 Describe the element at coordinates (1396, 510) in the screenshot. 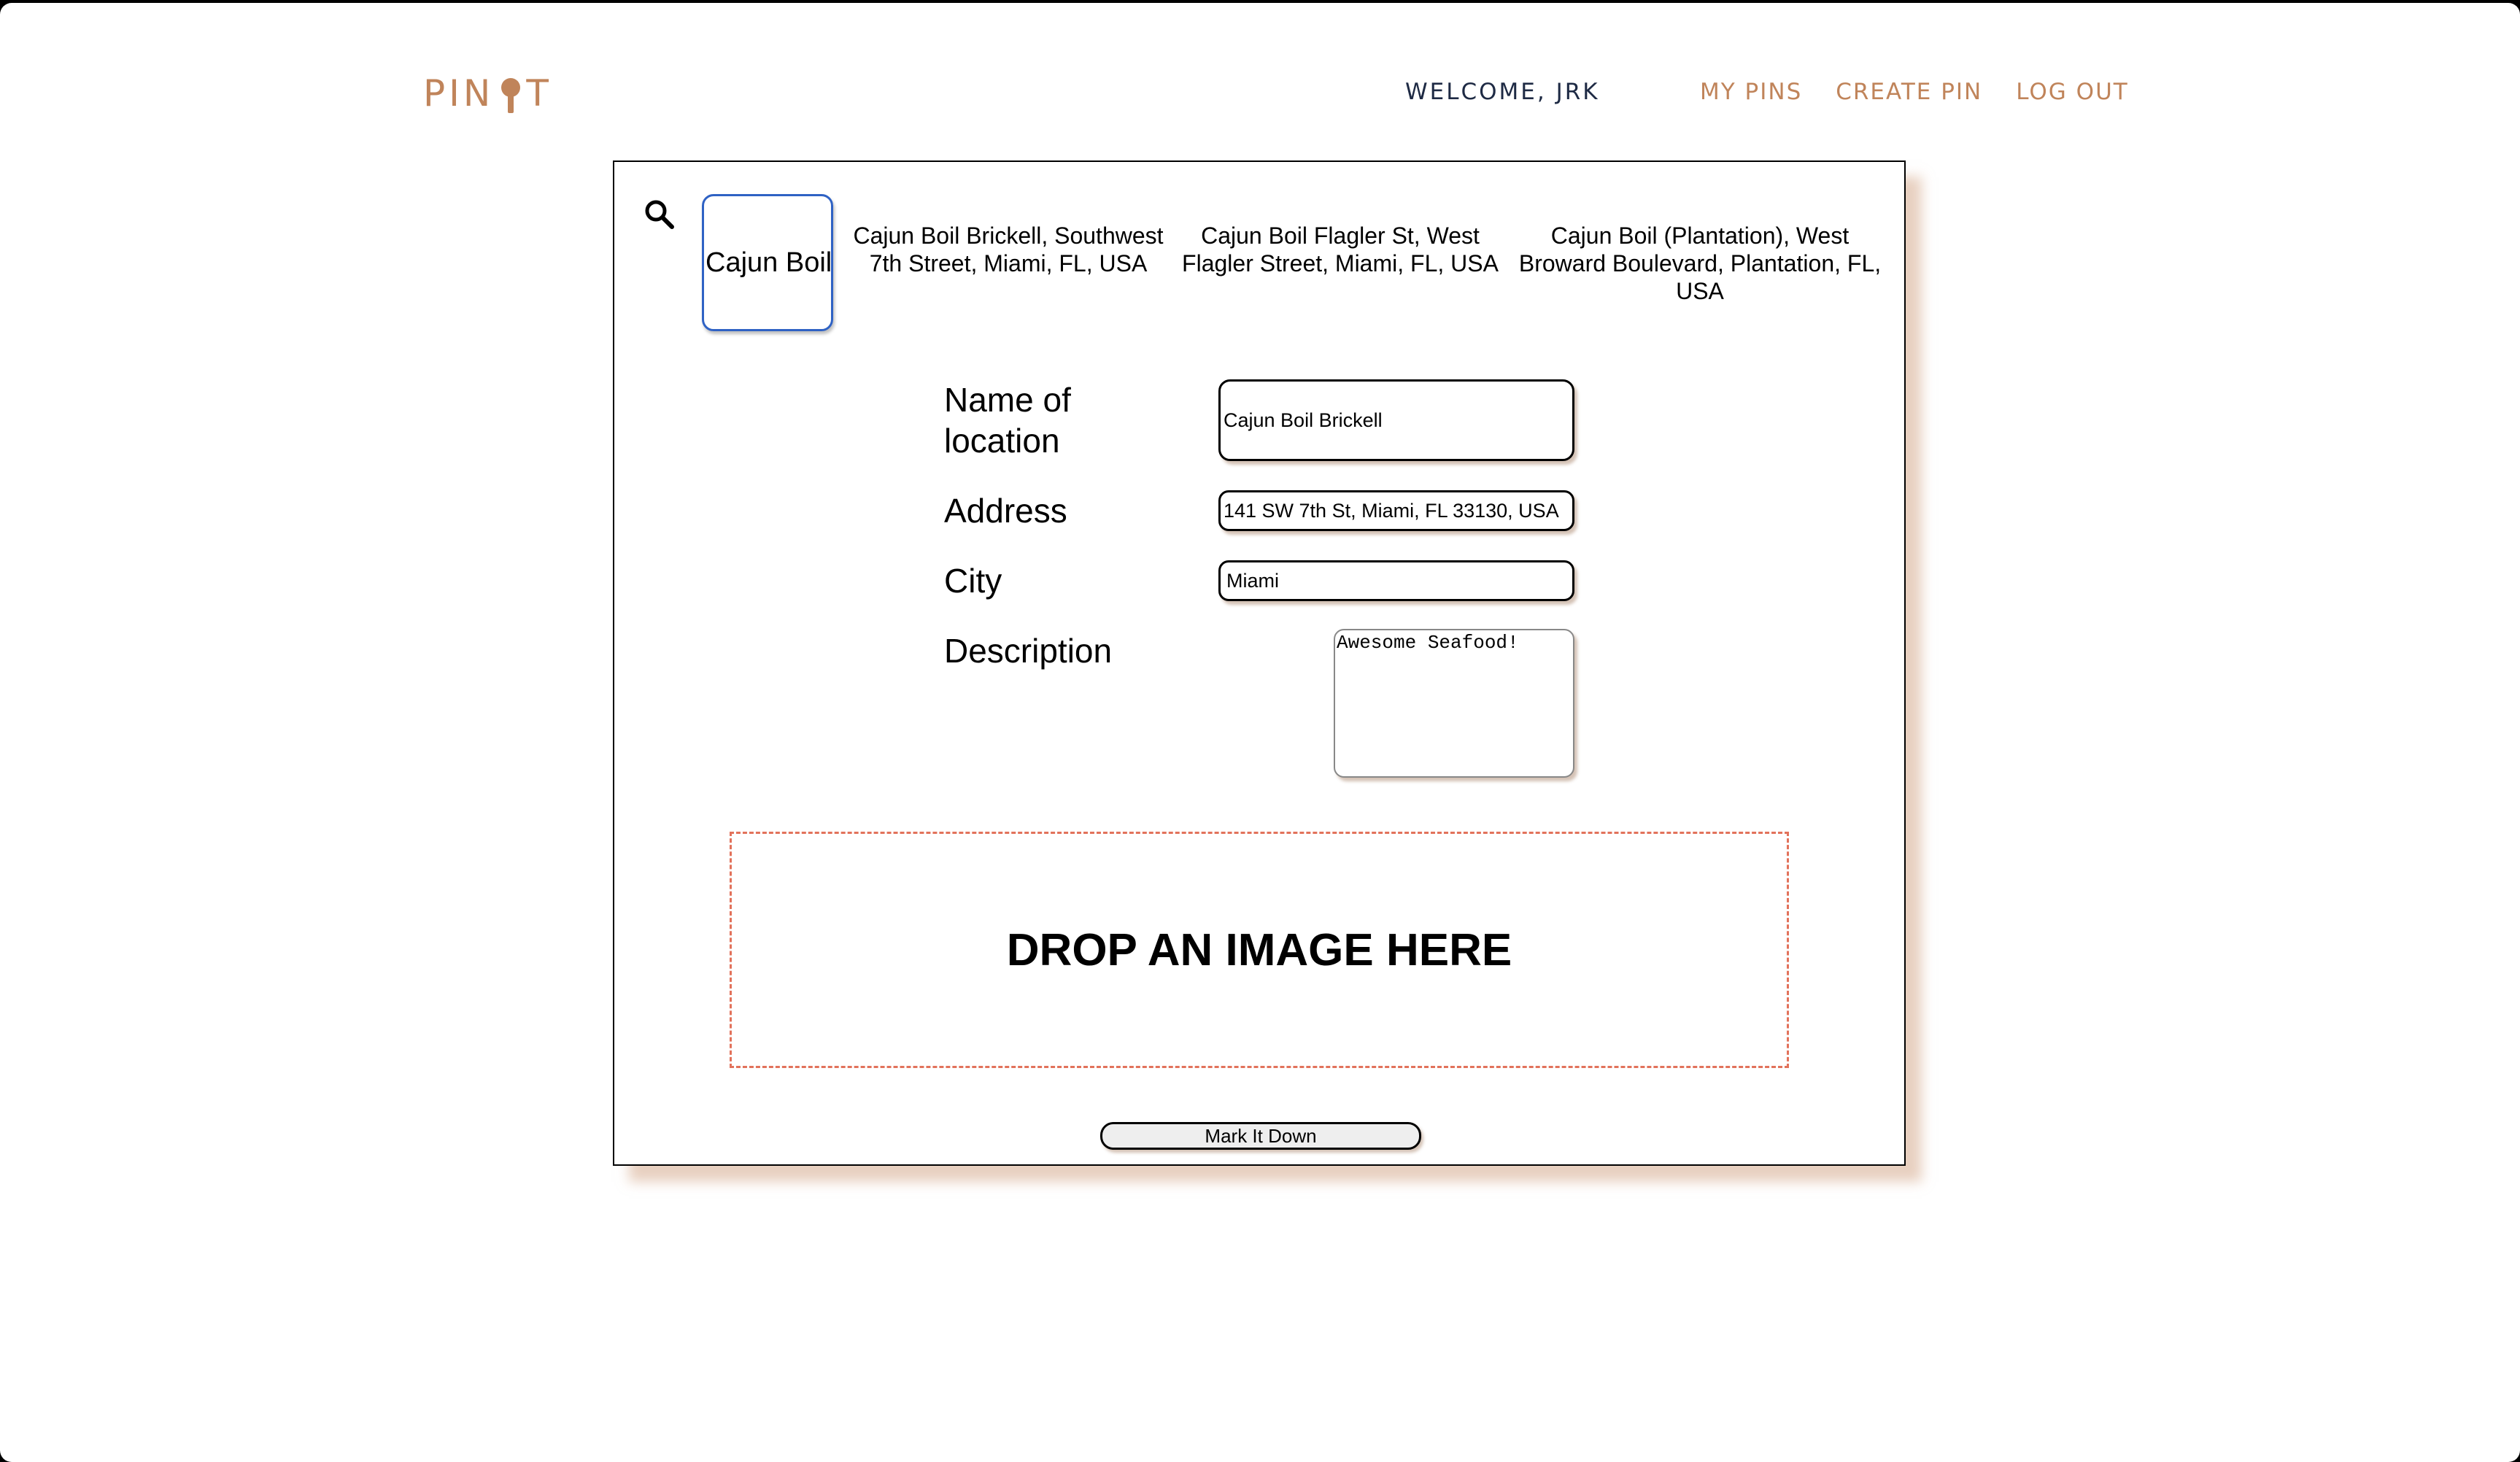

I see `address-field` at that location.